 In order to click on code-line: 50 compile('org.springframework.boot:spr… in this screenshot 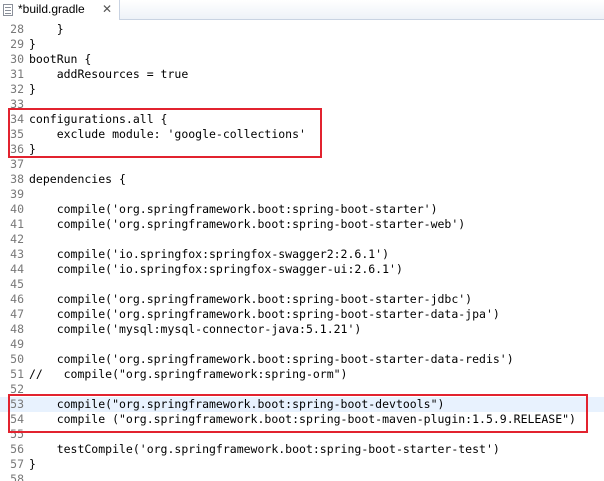, I will do `click(302, 359)`.